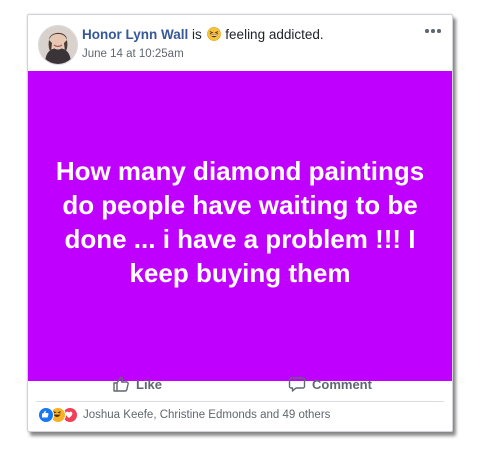 This screenshot has height=450, width=480. What do you see at coordinates (297, 384) in the screenshot?
I see `comment-bubble-icon` at bounding box center [297, 384].